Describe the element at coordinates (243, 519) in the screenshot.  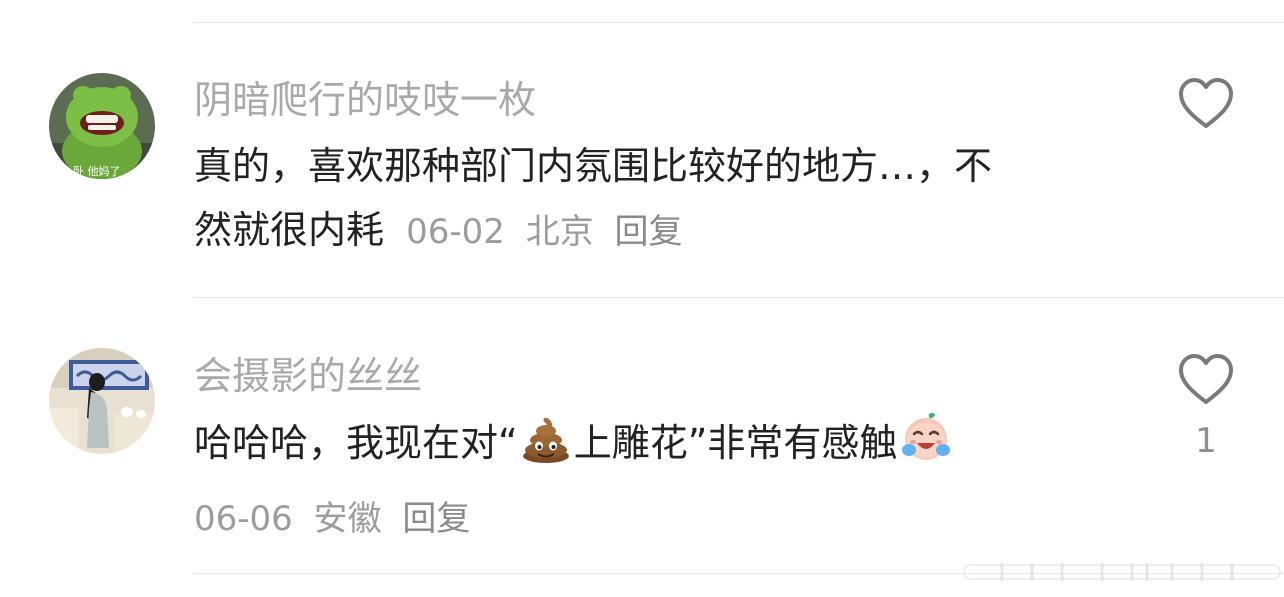
I see `comment-date: 06-06` at that location.